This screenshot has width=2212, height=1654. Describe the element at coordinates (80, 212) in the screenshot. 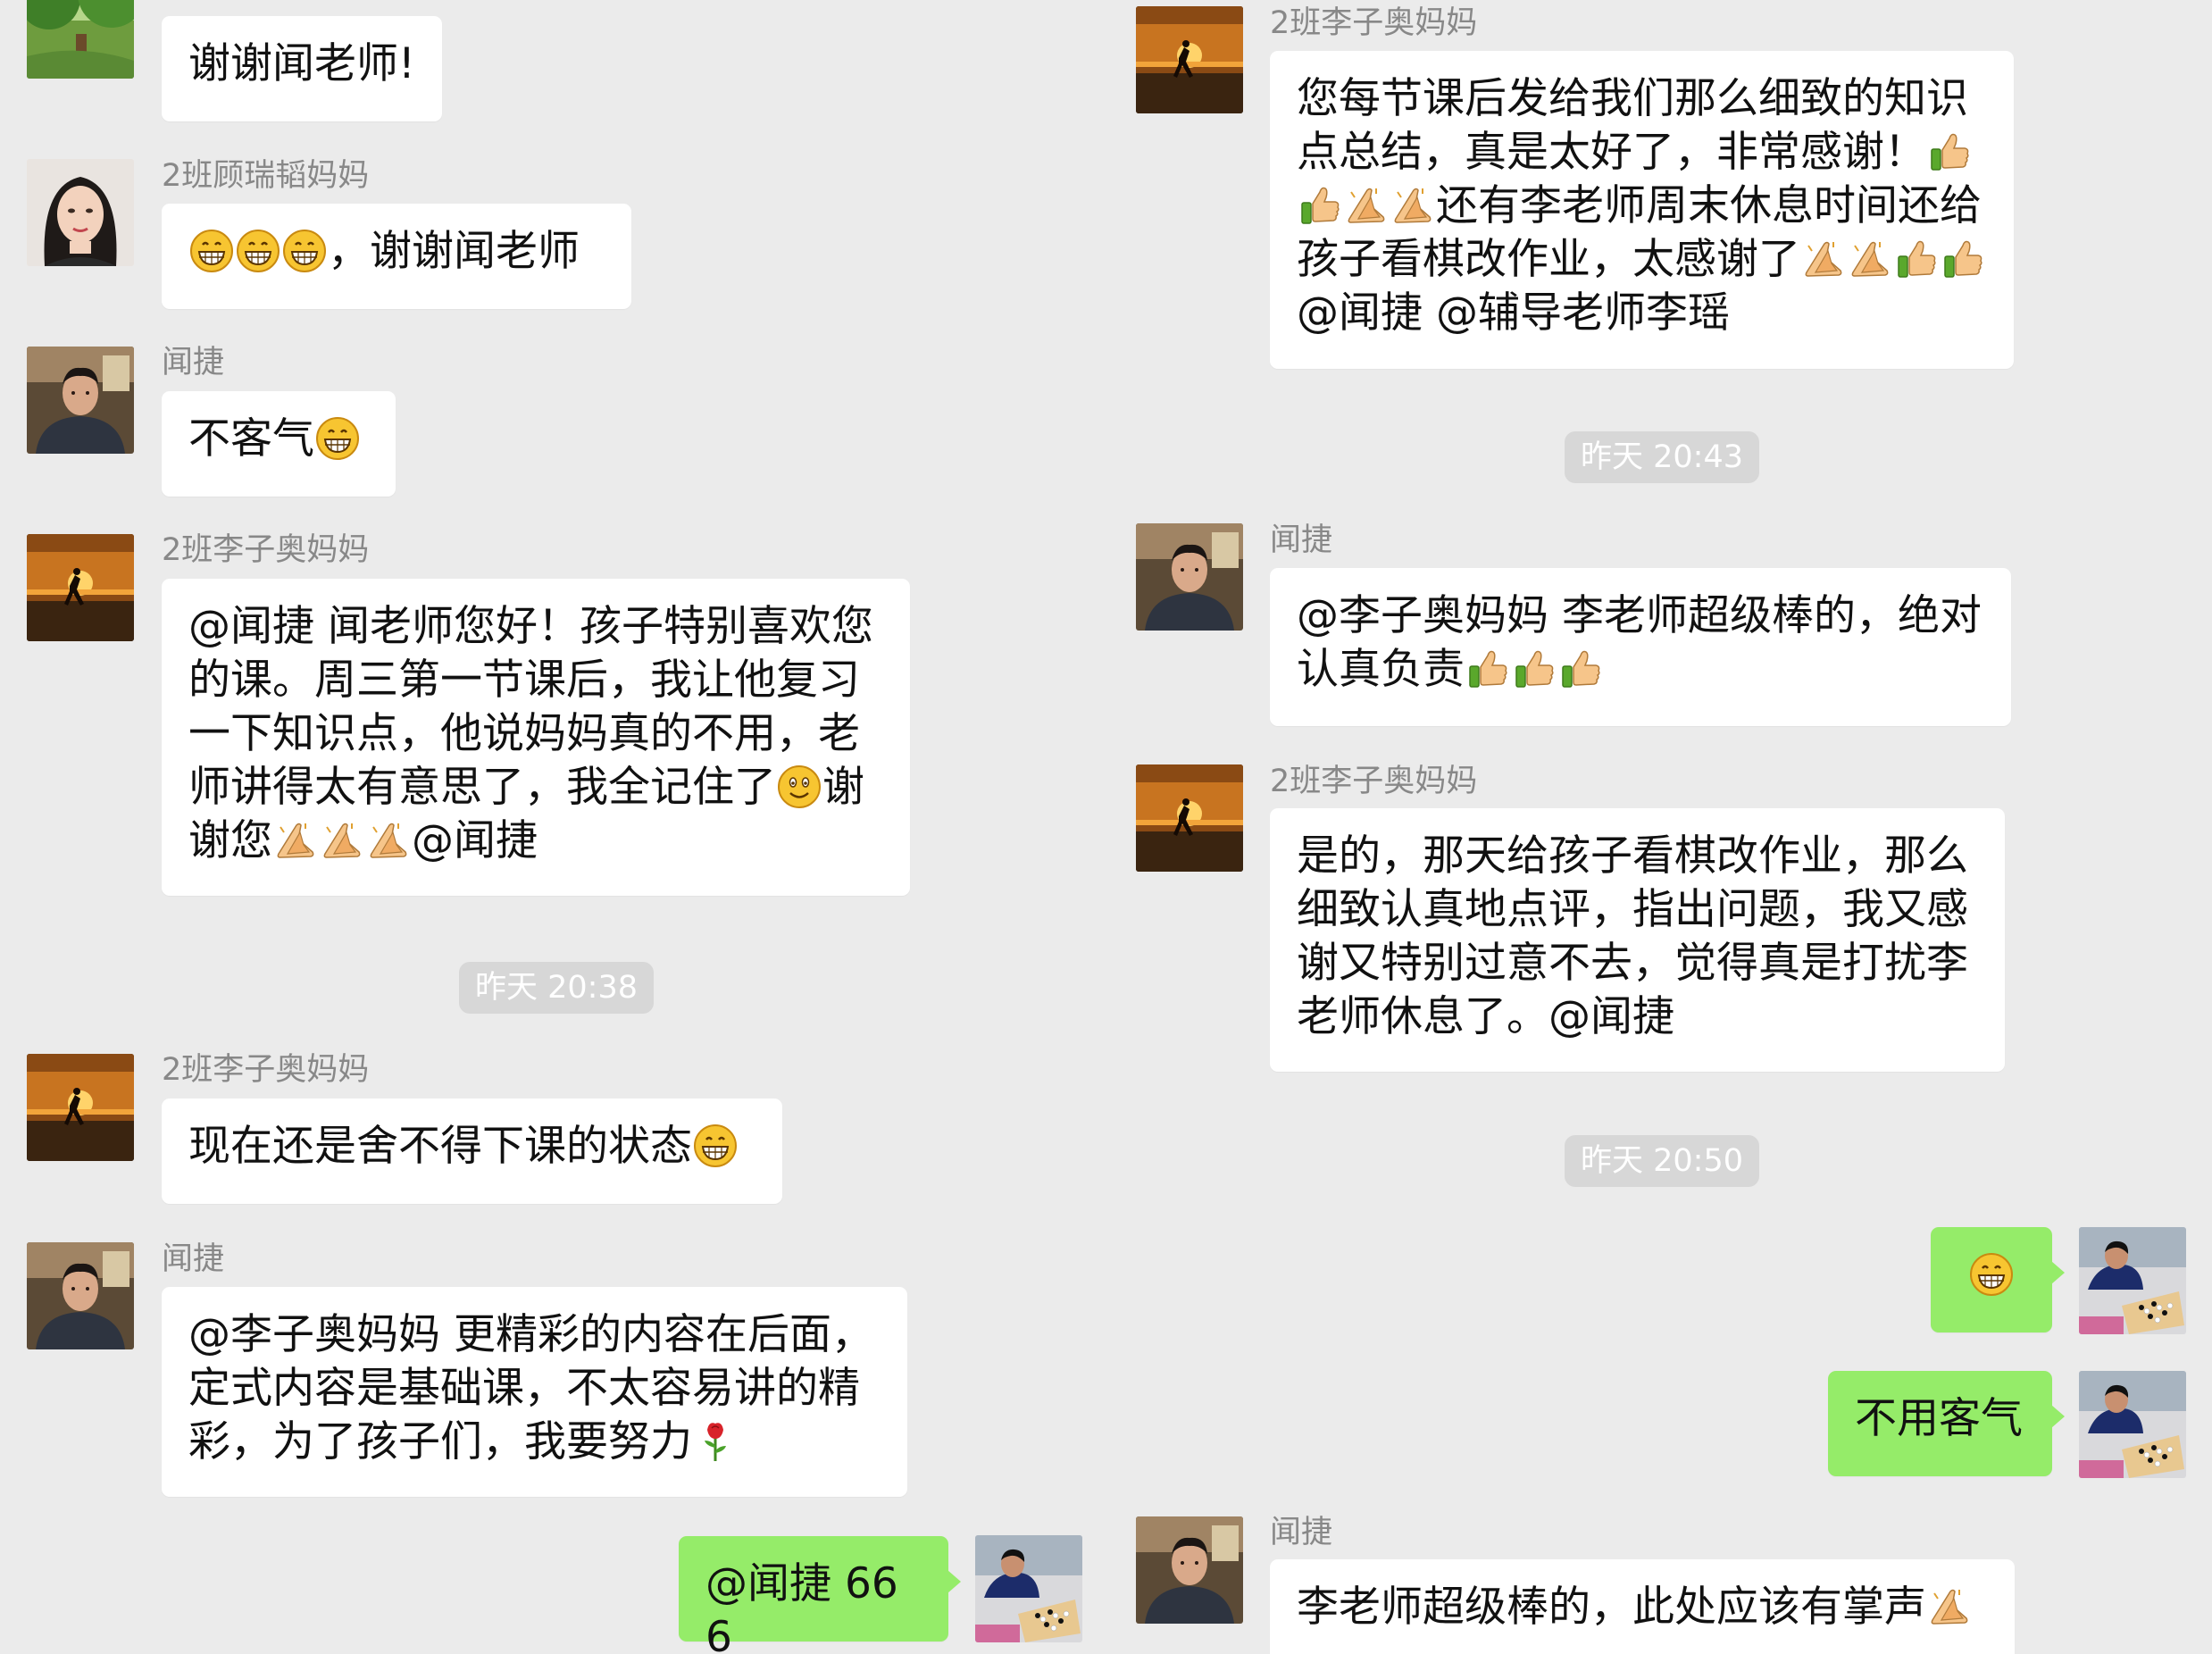

I see `avatar-woman` at that location.